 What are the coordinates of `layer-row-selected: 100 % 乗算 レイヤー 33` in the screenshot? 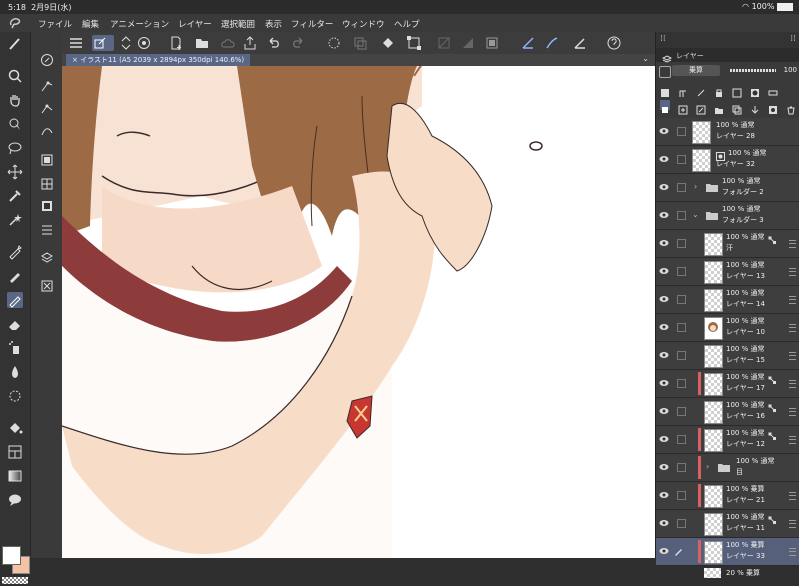 It's located at (727, 552).